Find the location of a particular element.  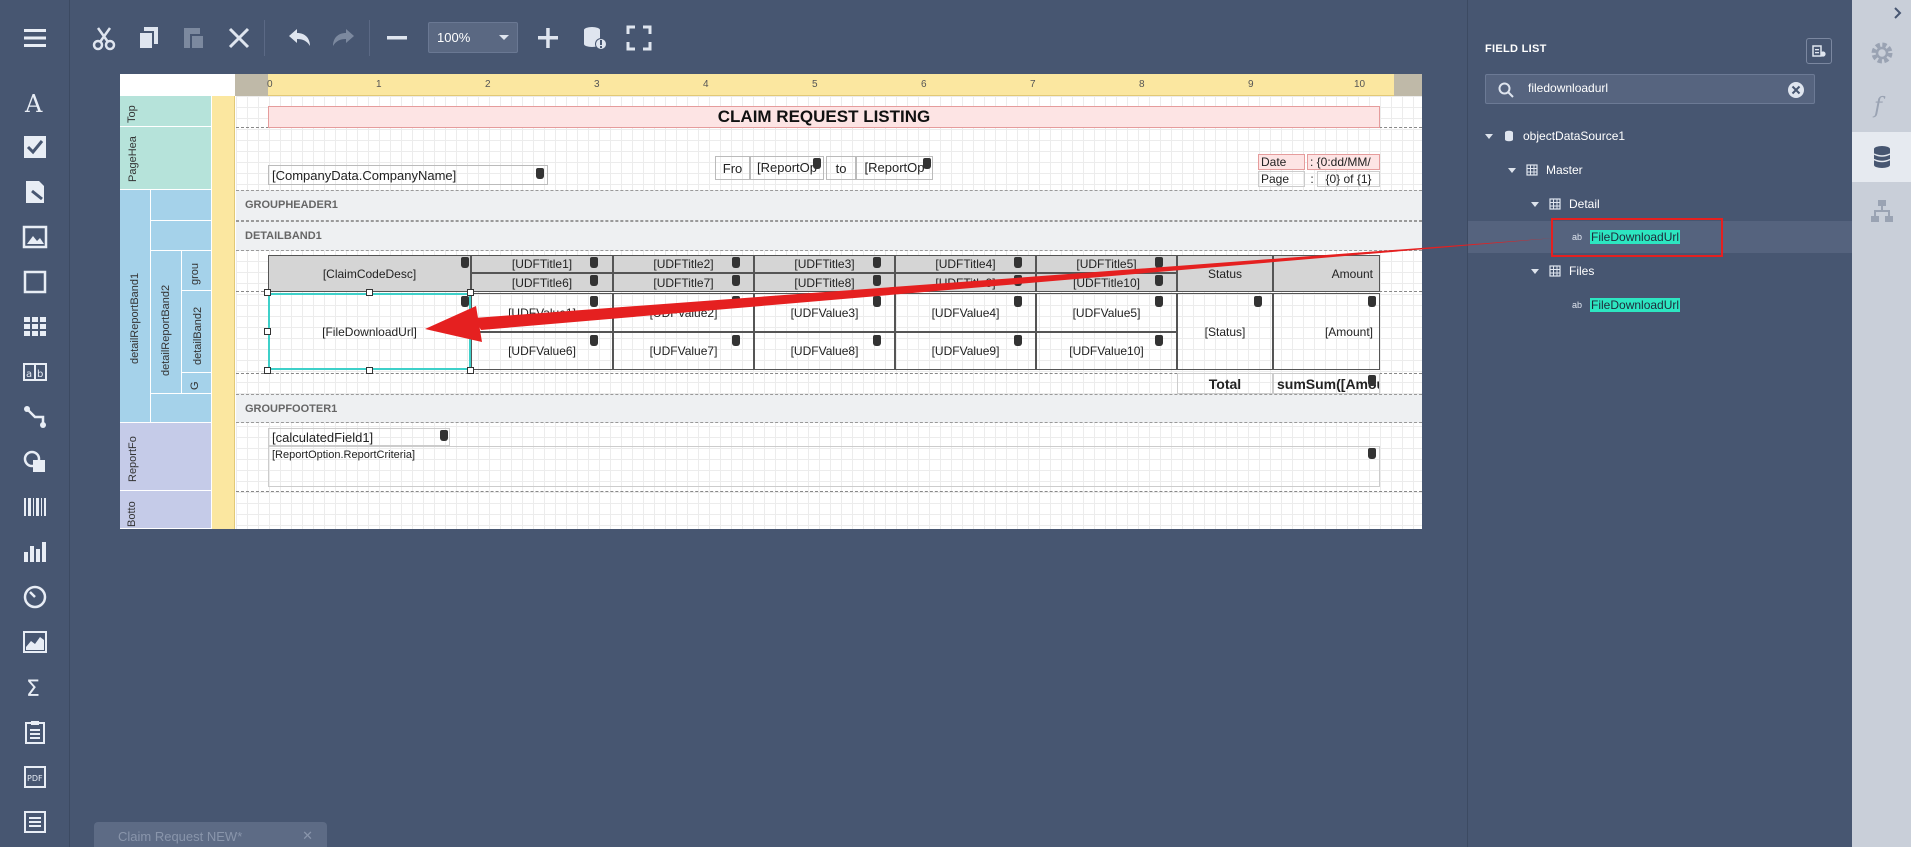

amount-header: Amount is located at coordinates (1326, 273).